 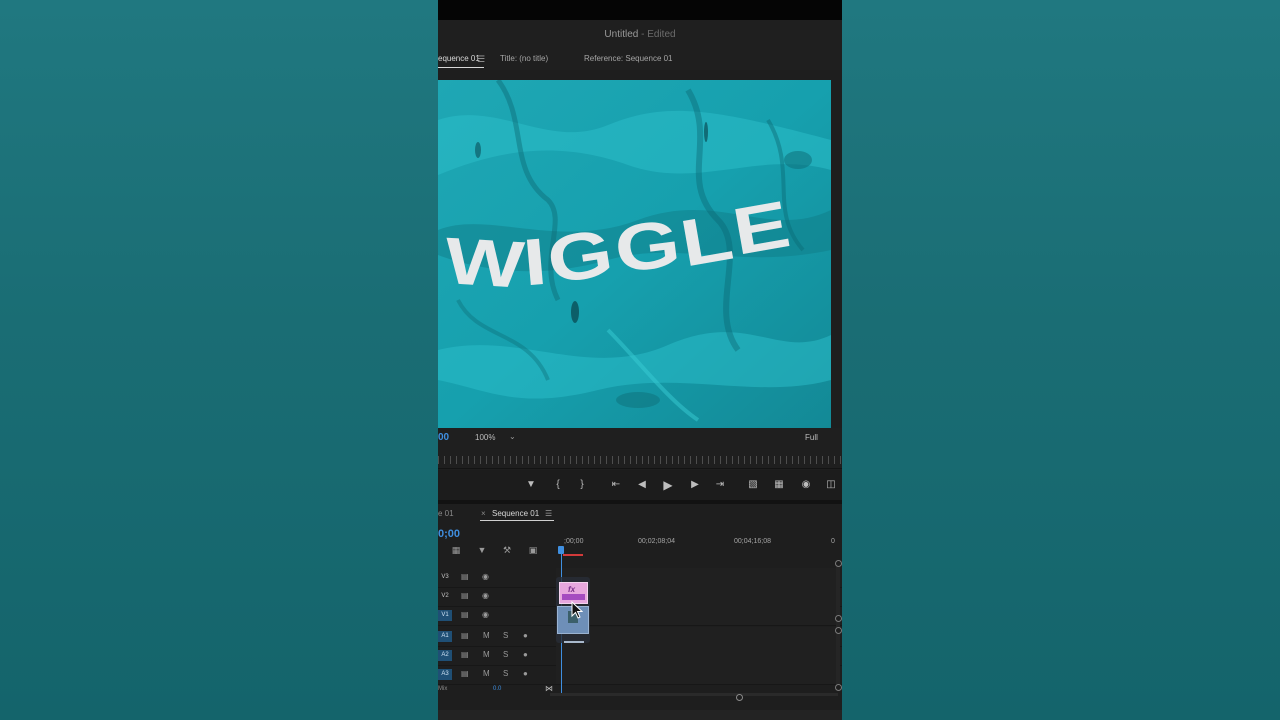 I want to click on track-label: A2, so click(x=445, y=655).